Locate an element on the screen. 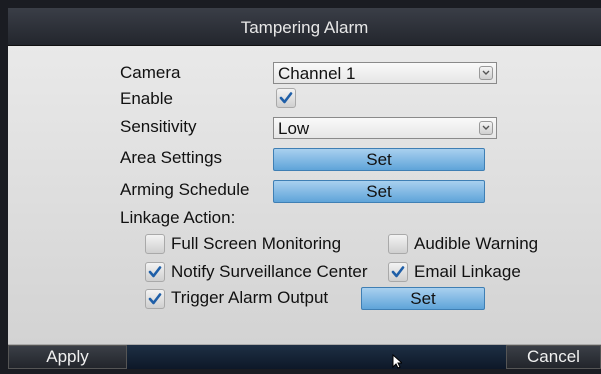  enable-checkbox is located at coordinates (286, 98).